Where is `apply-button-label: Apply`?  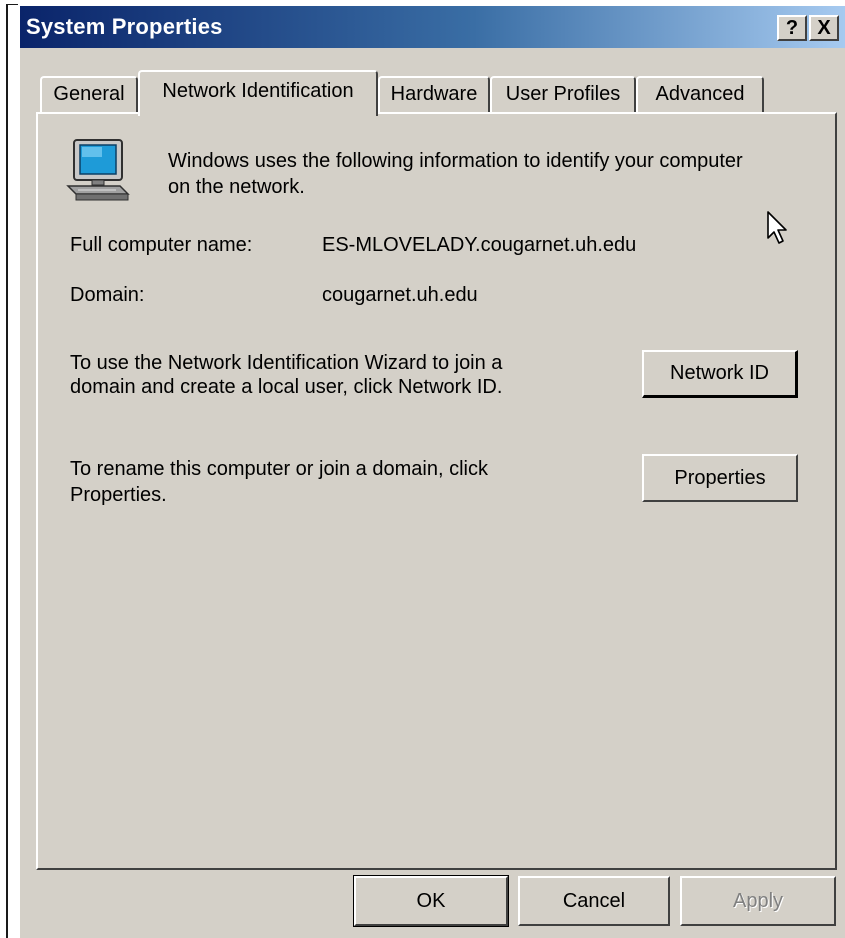
apply-button-label: Apply is located at coordinates (758, 900).